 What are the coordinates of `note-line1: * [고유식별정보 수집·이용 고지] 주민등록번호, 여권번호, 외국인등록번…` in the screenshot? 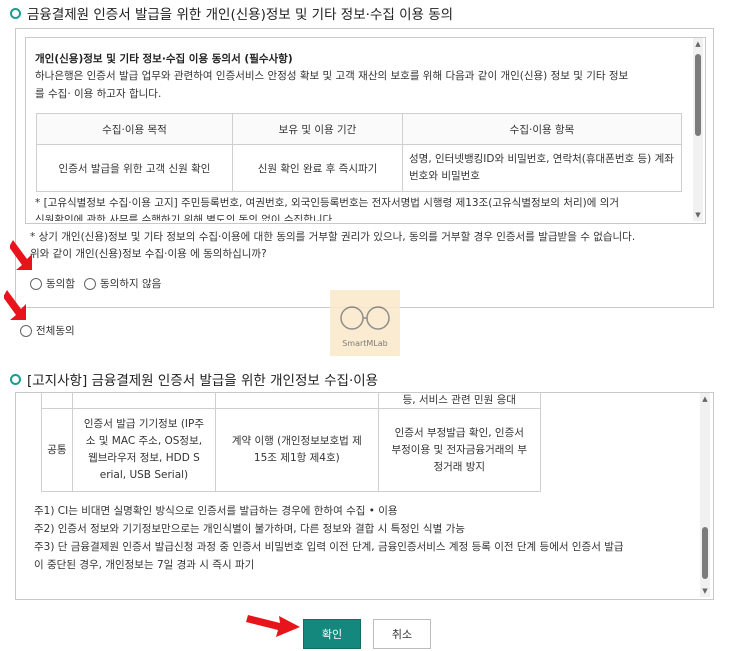 It's located at (327, 203).